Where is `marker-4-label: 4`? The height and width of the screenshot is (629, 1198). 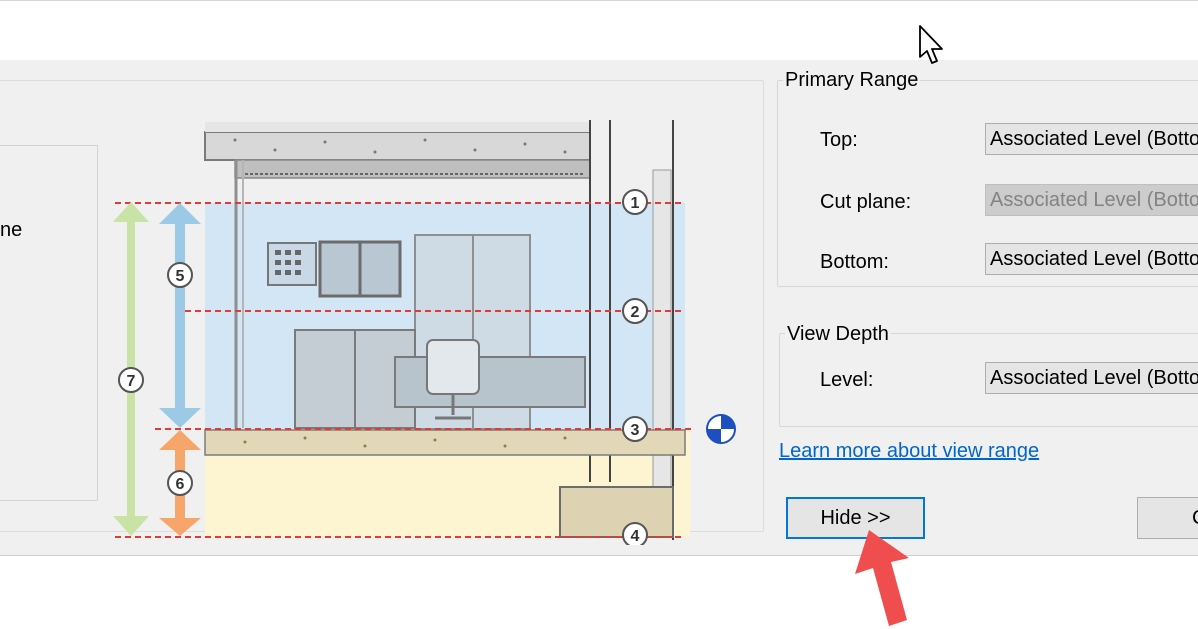 marker-4-label: 4 is located at coordinates (635, 536).